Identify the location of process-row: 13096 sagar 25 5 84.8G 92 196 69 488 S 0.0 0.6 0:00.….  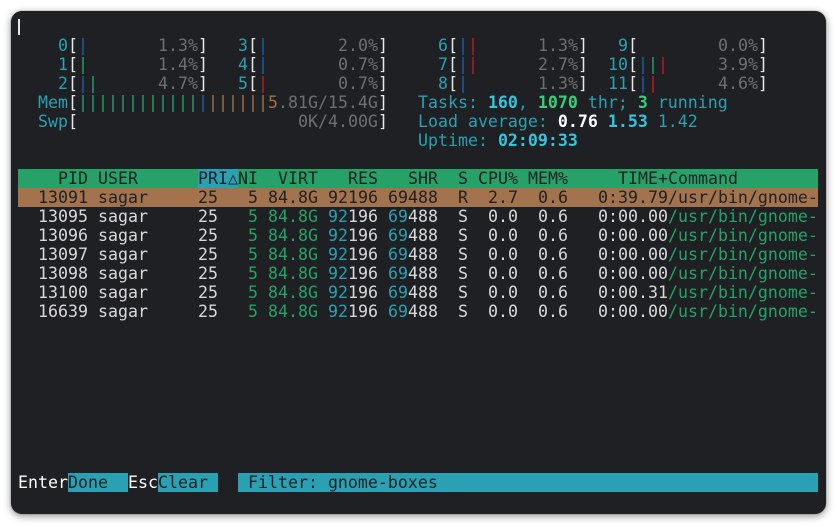
(418, 235).